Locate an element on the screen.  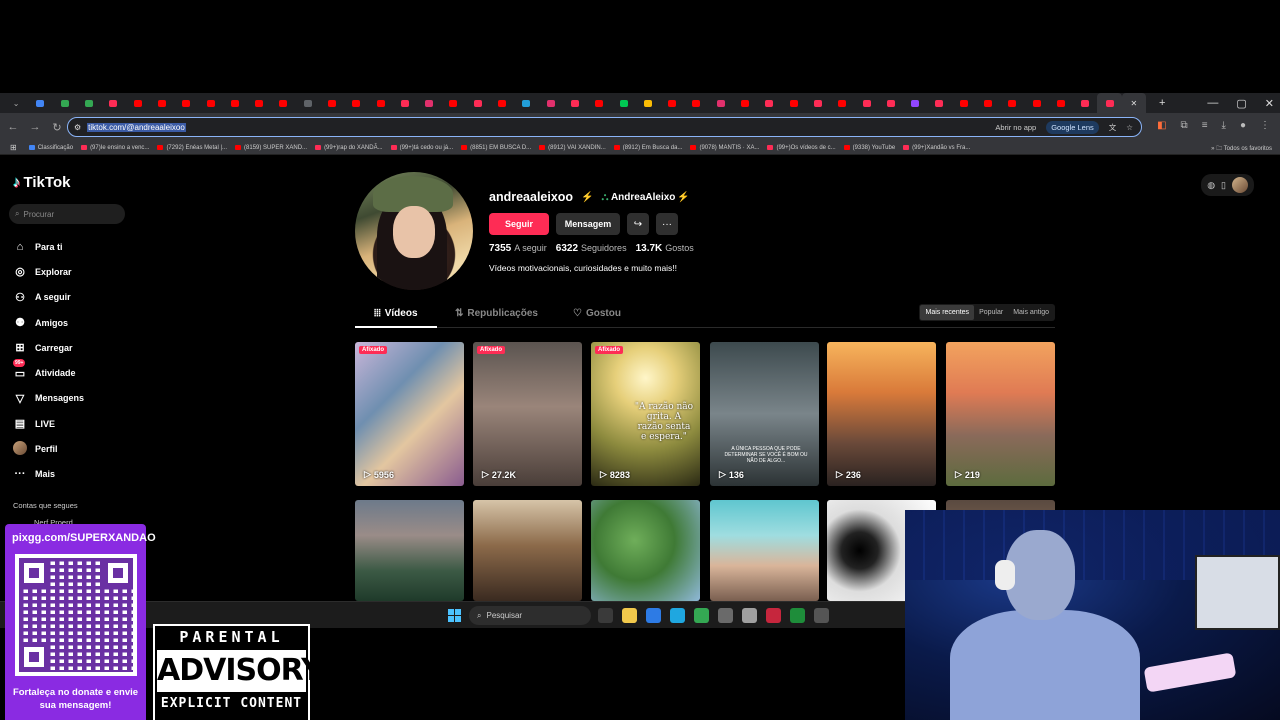
follow-button: Seguir is located at coordinates (519, 224).